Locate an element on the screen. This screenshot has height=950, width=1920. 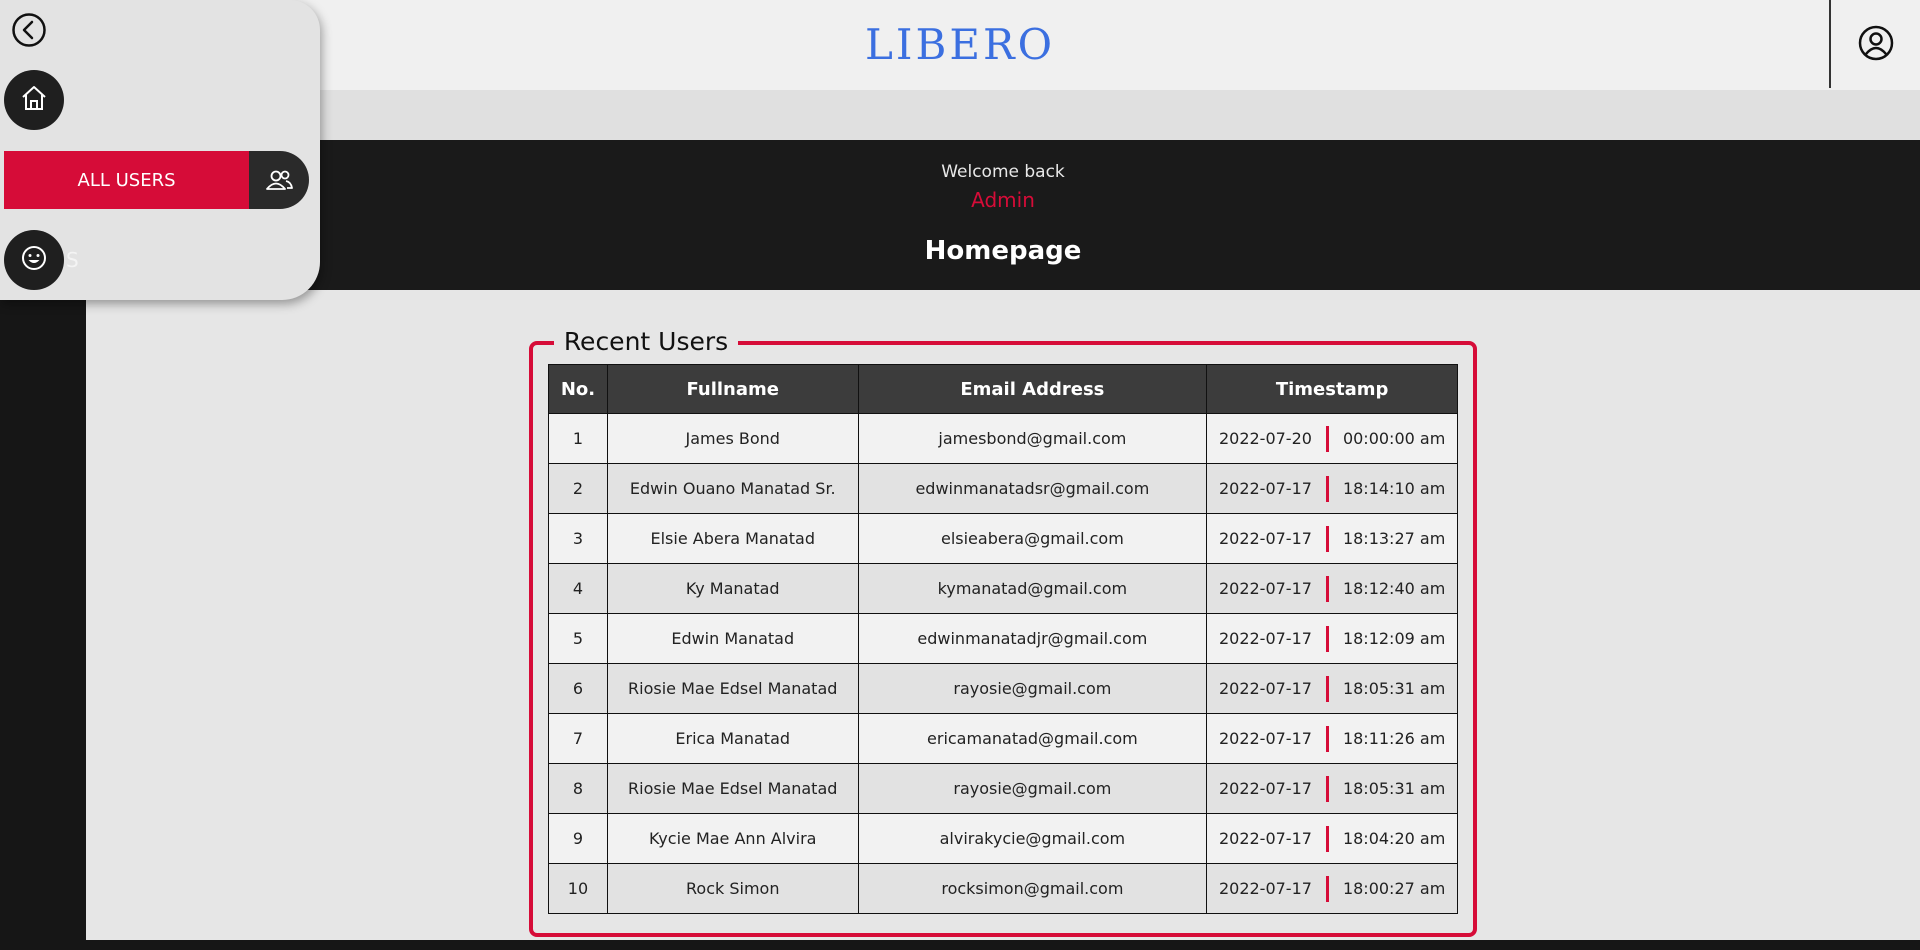
cell-timestamp: 2022-07-17 18:13:27 am is located at coordinates (1332, 538).